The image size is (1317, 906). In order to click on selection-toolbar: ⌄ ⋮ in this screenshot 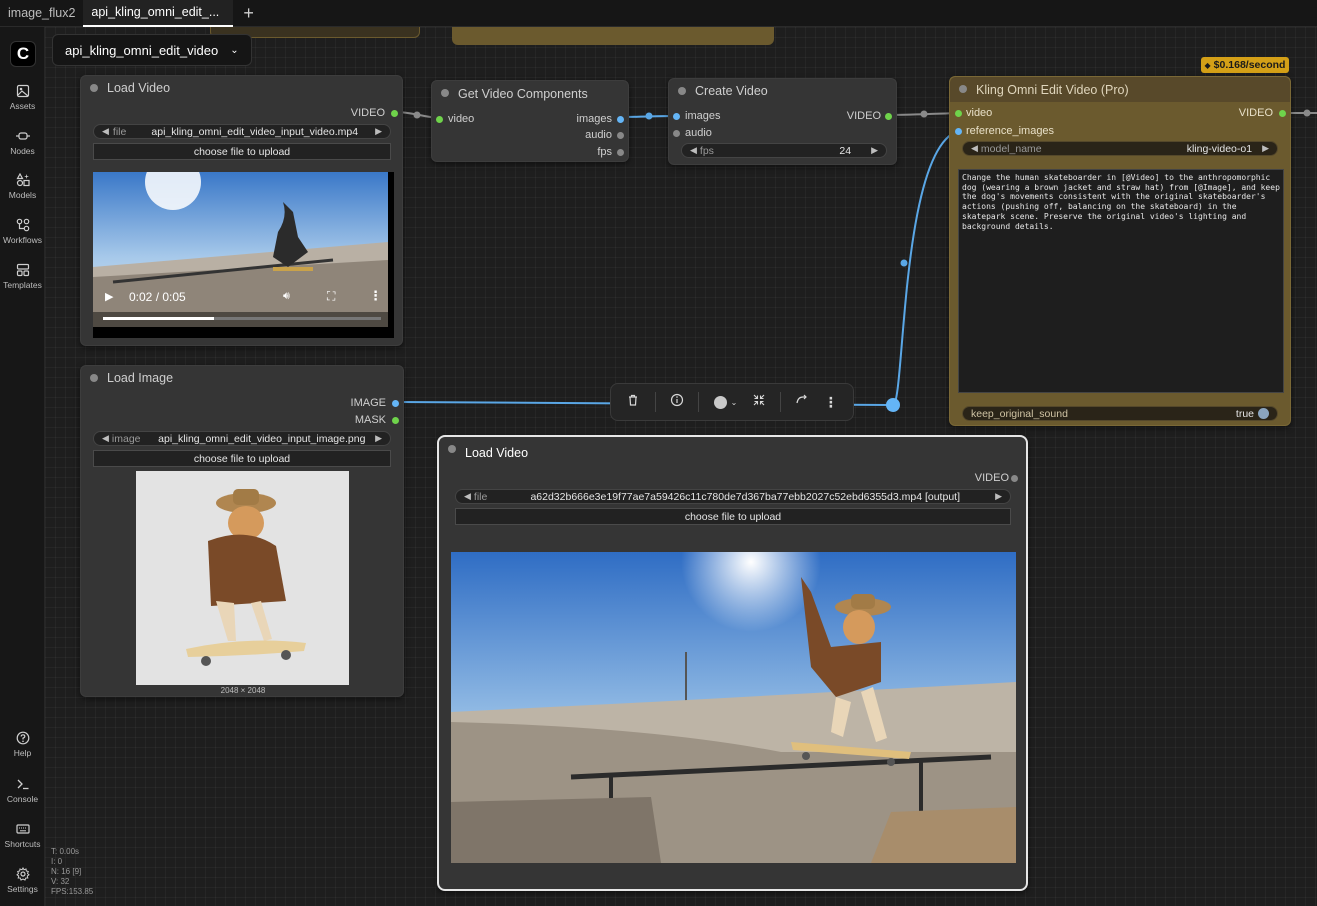, I will do `click(732, 402)`.